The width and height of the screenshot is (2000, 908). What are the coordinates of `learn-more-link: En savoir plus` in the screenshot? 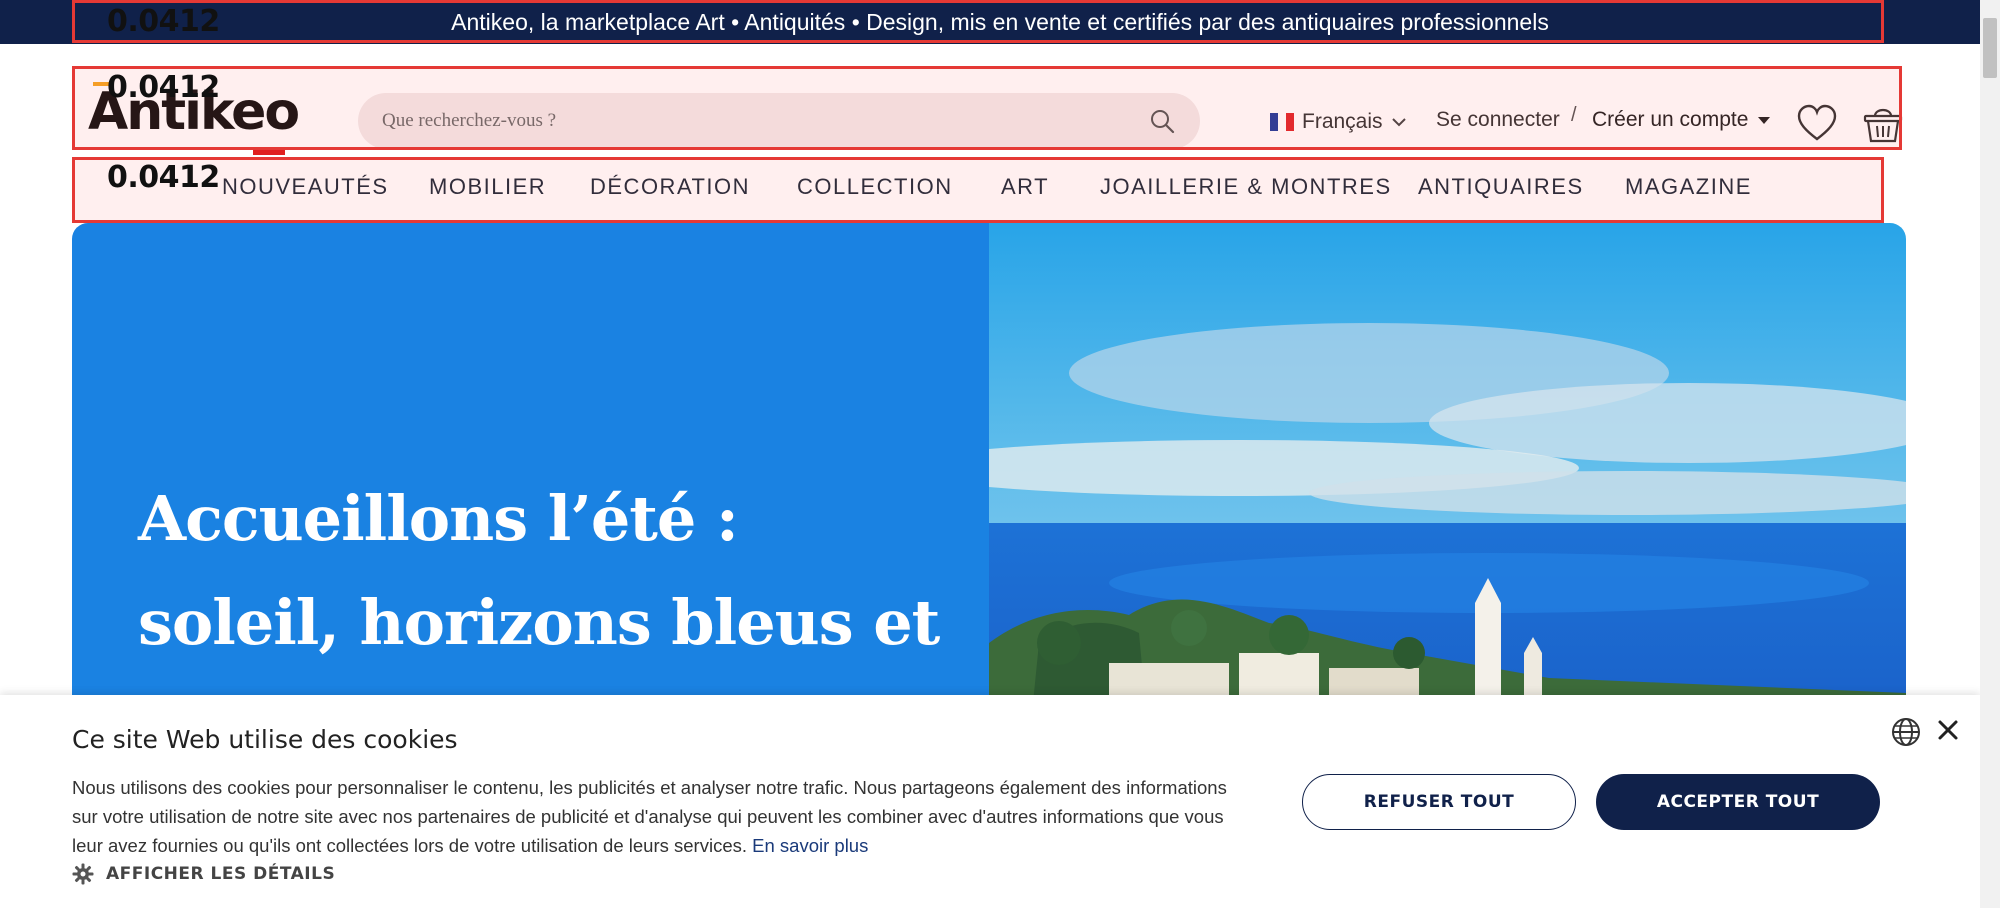 It's located at (810, 845).